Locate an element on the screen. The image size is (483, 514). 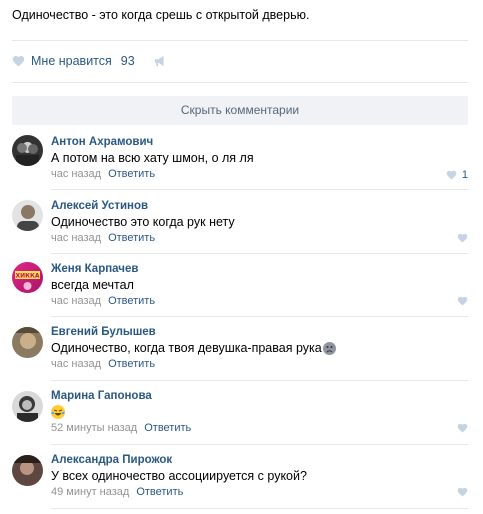
comment-text-content: Одиночество это когда рук нету is located at coordinates (143, 222).